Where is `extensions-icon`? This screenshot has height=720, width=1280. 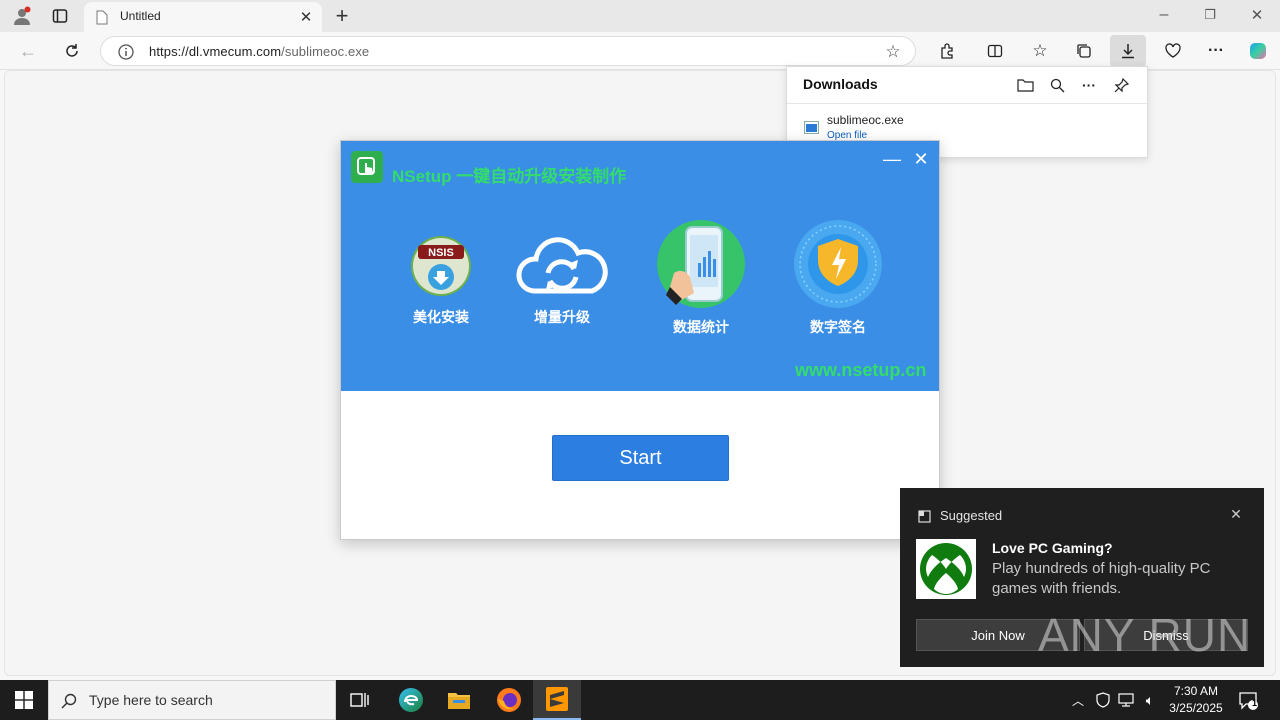 extensions-icon is located at coordinates (947, 51).